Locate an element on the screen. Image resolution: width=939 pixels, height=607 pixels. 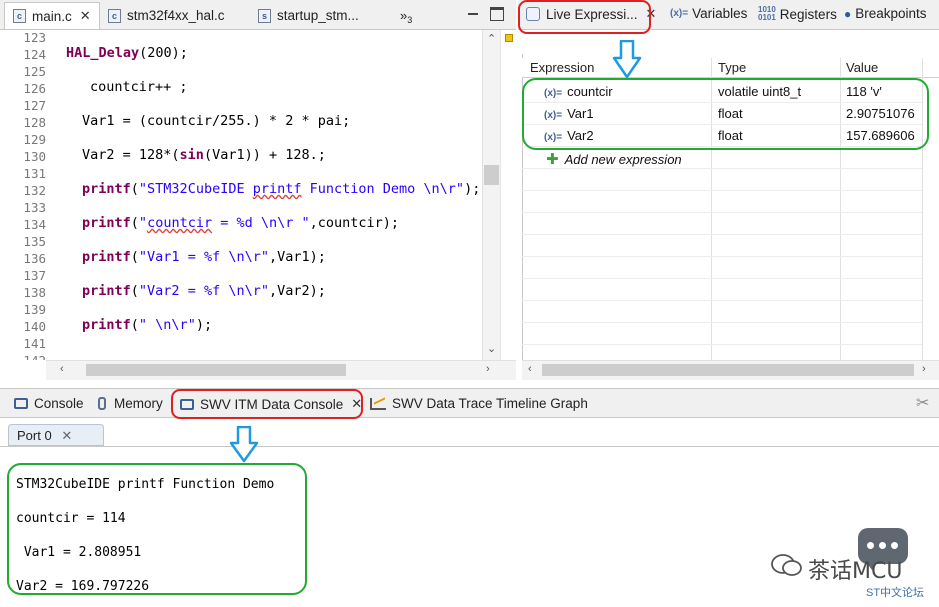
tab-variables: (x)= Variables is located at coordinates (708, 13).